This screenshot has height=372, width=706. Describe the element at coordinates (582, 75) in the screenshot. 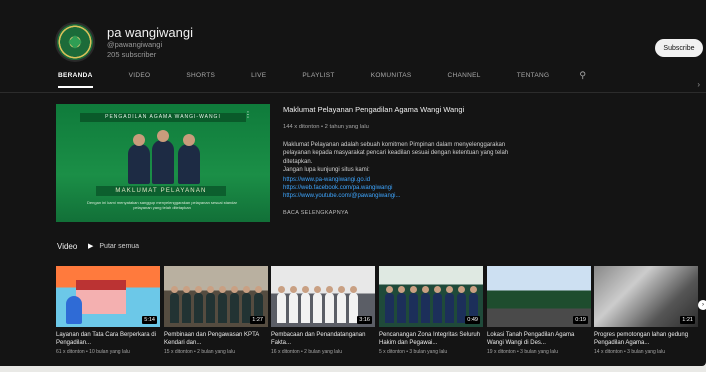

I see `search-icon: ⚲` at that location.